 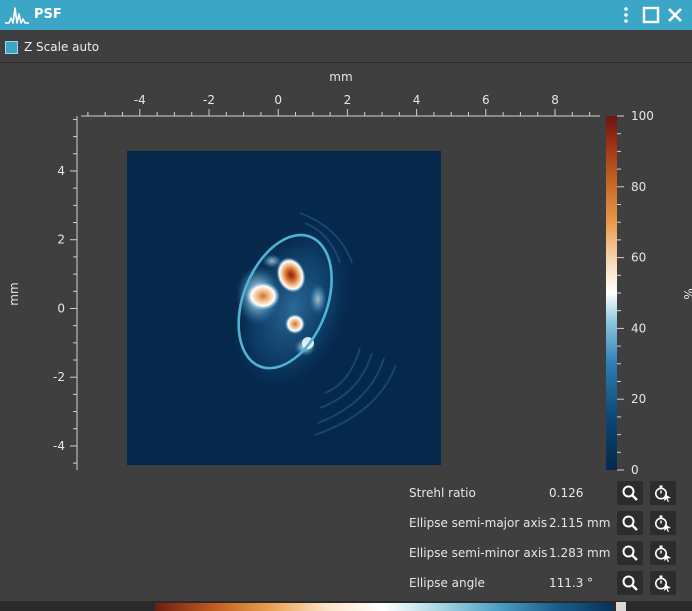 What do you see at coordinates (566, 553) in the screenshot?
I see `metric-value: 1.283` at bounding box center [566, 553].